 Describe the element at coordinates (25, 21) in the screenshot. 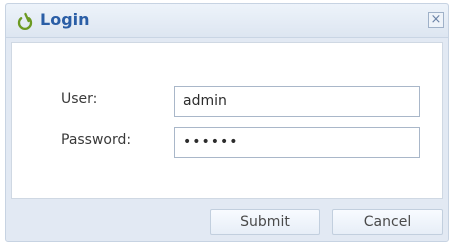

I see `power-icon` at that location.